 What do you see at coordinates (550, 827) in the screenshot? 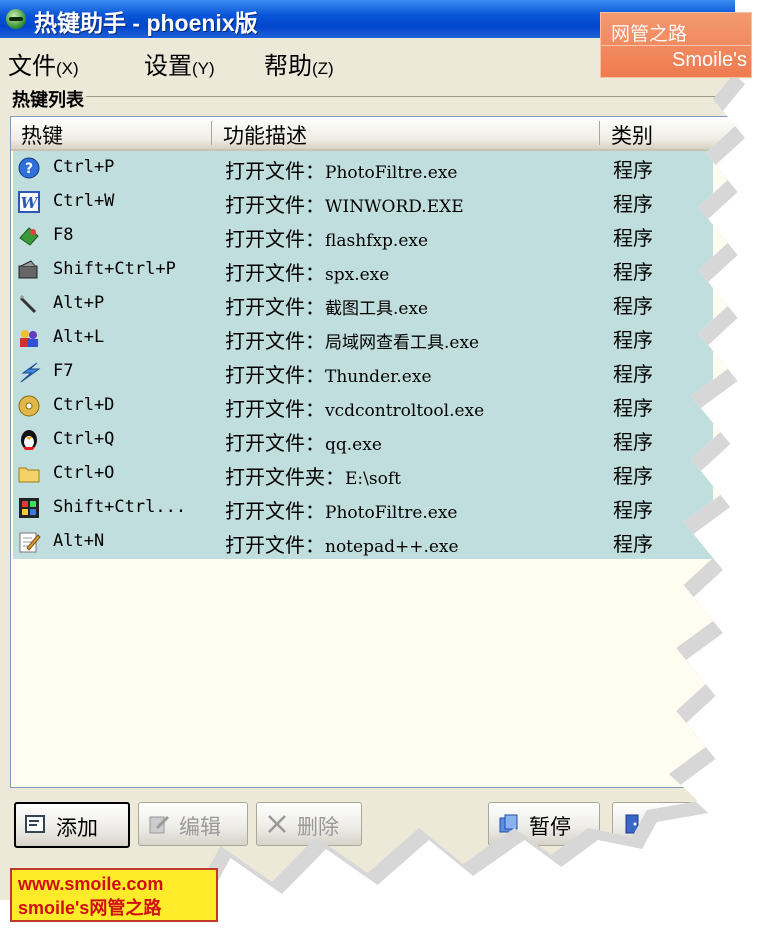
I see `pause-button-label: 暂停` at bounding box center [550, 827].